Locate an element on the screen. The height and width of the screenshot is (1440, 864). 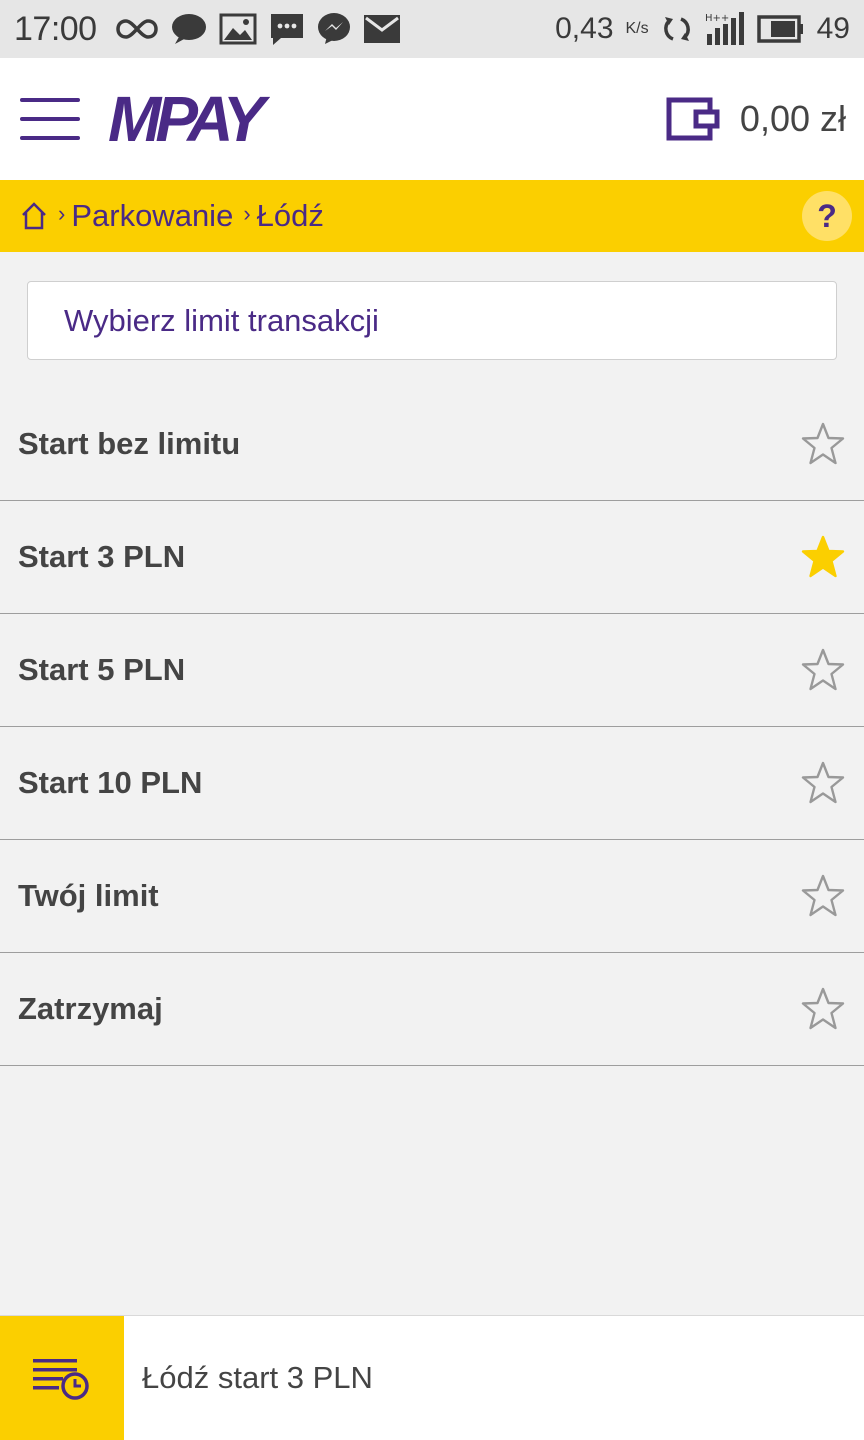
image-icon is located at coordinates (238, 29).